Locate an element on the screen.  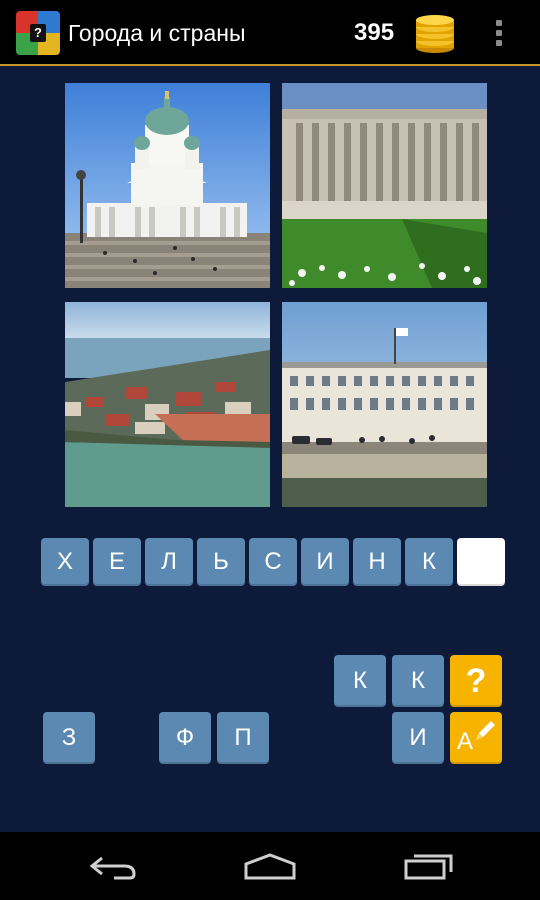
home-icon is located at coordinates (270, 866).